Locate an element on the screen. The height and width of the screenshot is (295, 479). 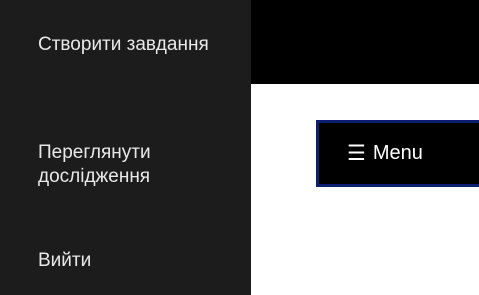
menu-button: ☰ Menu is located at coordinates (397, 153).